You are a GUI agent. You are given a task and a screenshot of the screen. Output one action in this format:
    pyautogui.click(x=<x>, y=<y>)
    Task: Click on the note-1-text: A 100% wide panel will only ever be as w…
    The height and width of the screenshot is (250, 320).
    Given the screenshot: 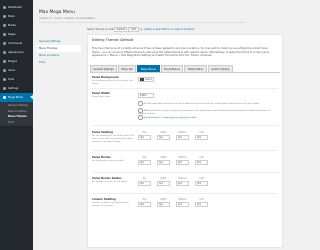 What is the action you would take?
    pyautogui.click(x=201, y=103)
    